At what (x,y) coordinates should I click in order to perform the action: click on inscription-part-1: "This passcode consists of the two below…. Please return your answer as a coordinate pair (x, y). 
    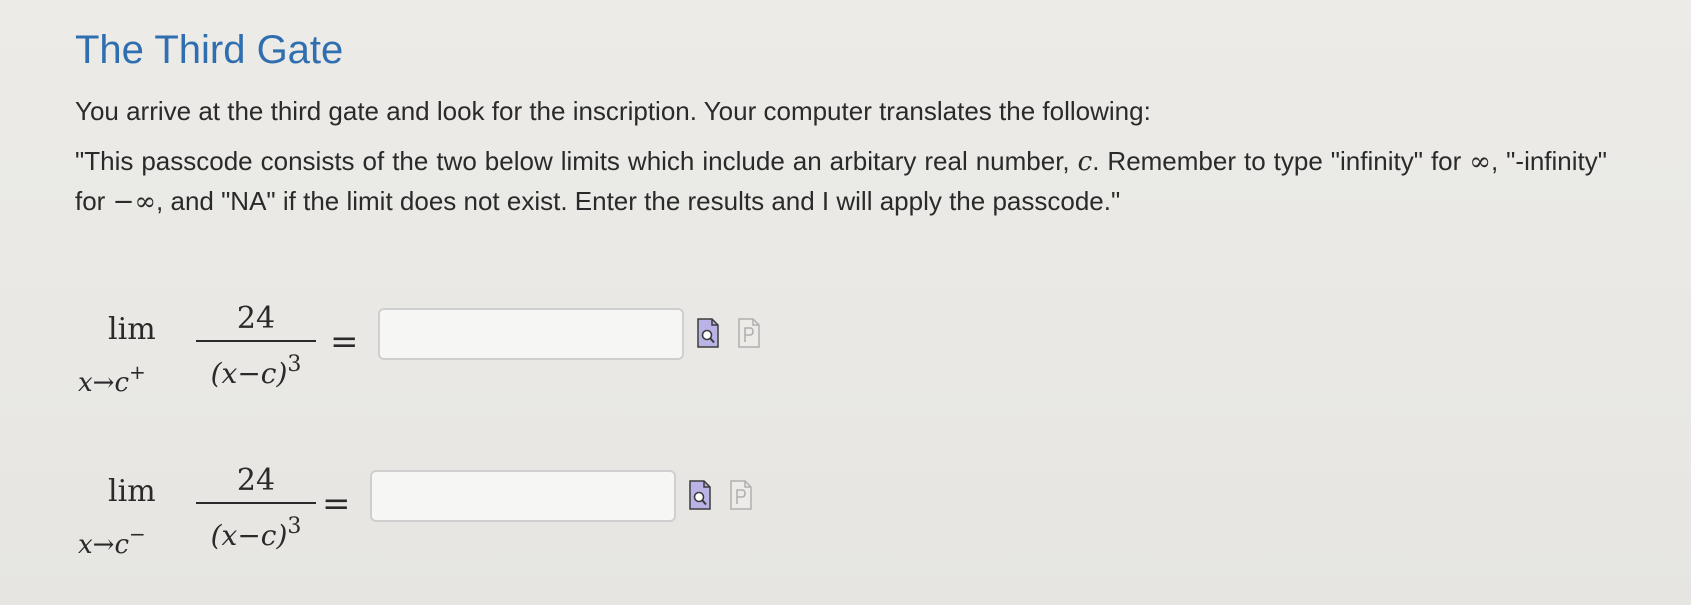
    Looking at the image, I should click on (576, 161).